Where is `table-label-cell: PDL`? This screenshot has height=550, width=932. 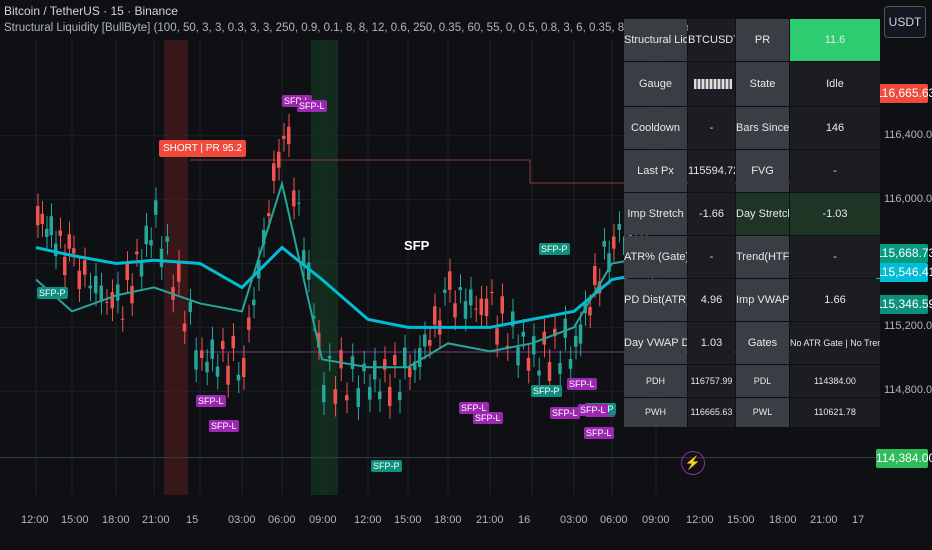 table-label-cell: PDL is located at coordinates (762, 381).